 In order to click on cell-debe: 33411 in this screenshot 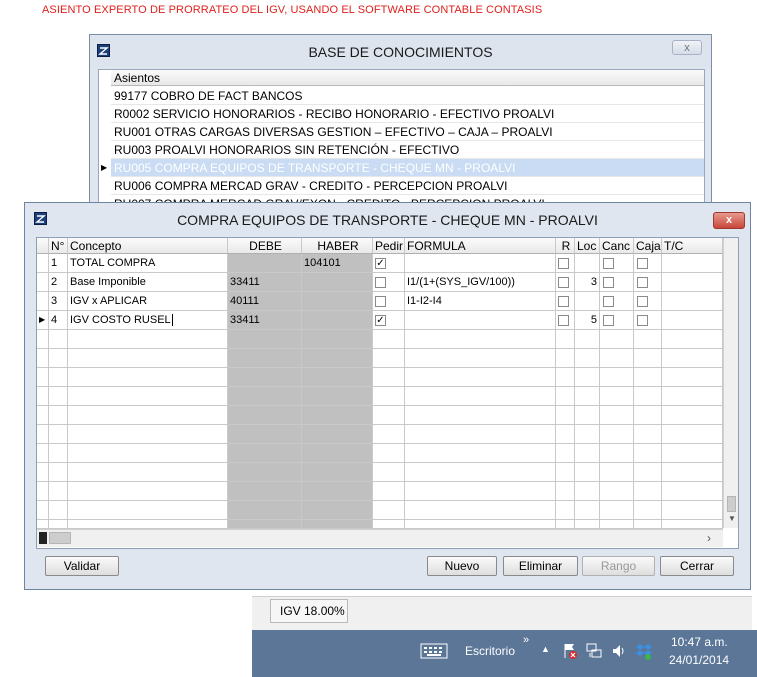, I will do `click(265, 320)`.